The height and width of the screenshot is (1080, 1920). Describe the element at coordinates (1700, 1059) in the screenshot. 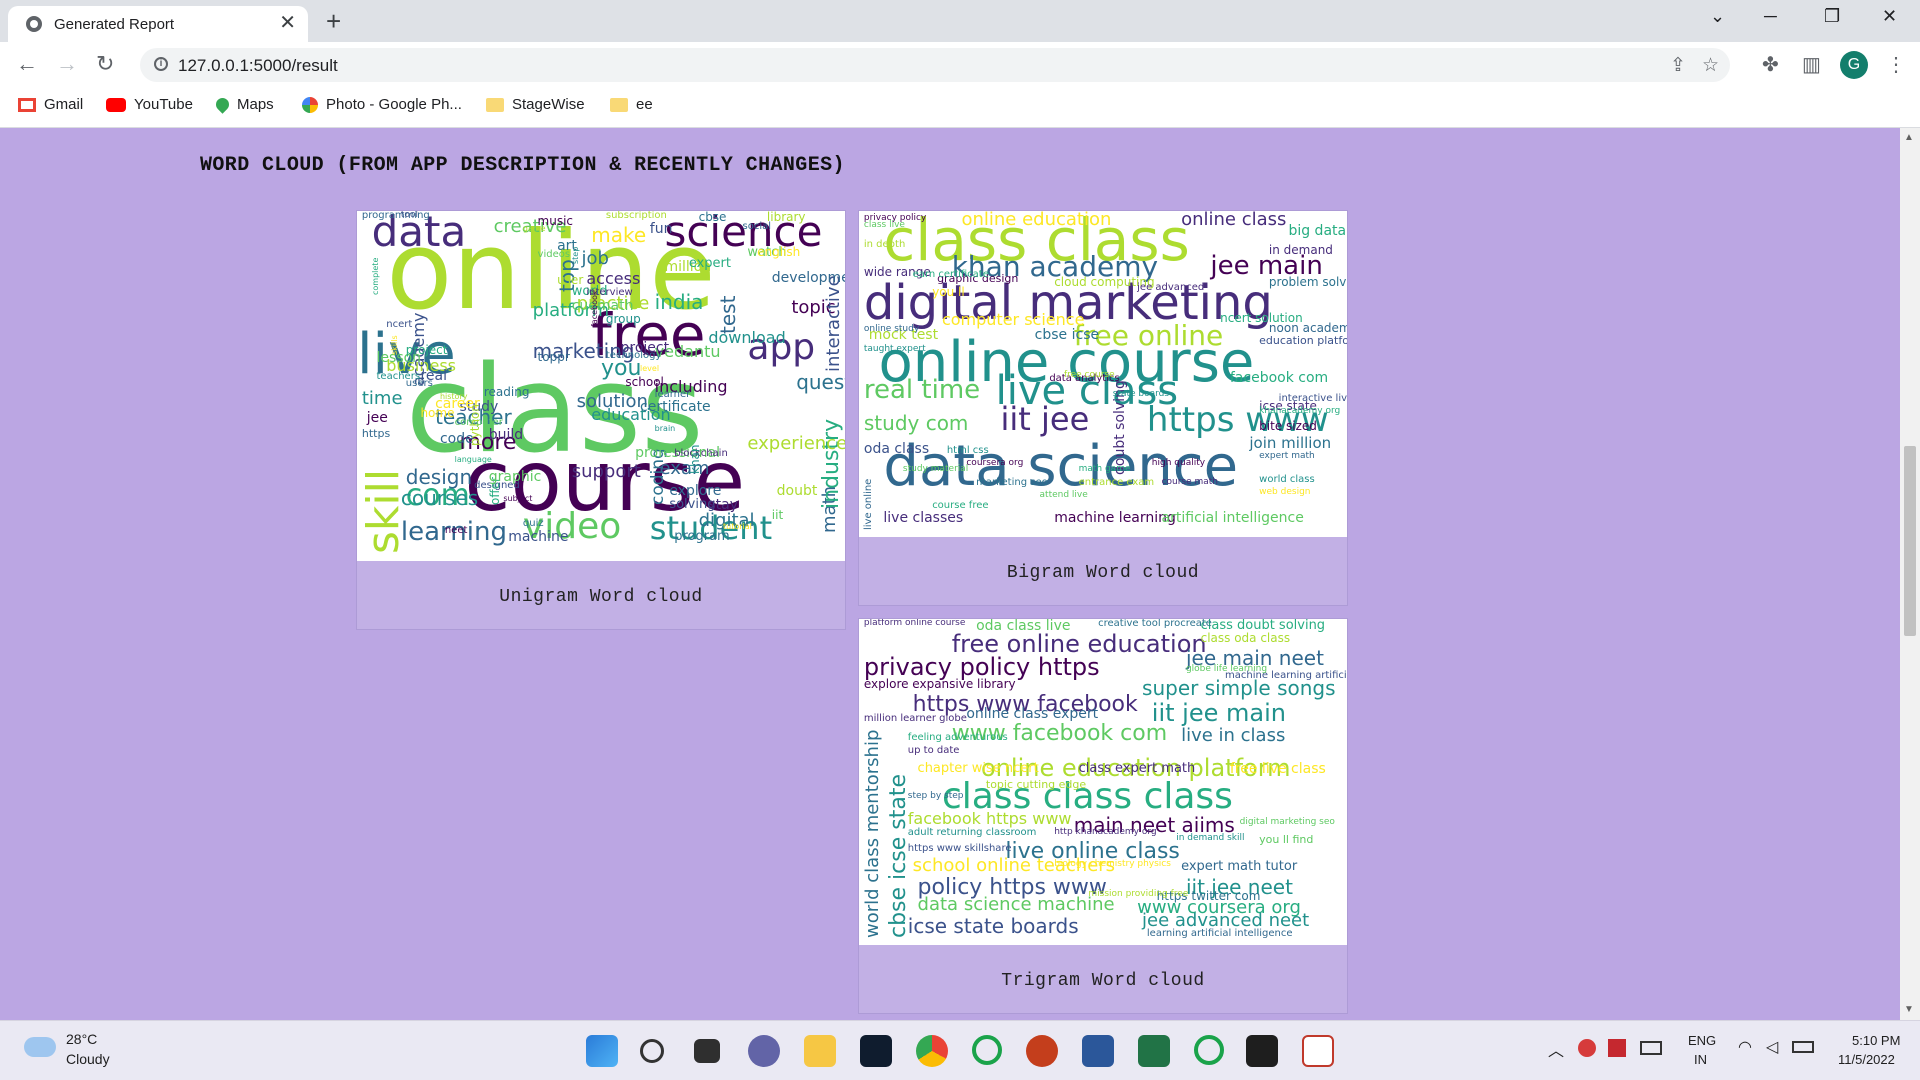

I see `language-region: IN` at that location.